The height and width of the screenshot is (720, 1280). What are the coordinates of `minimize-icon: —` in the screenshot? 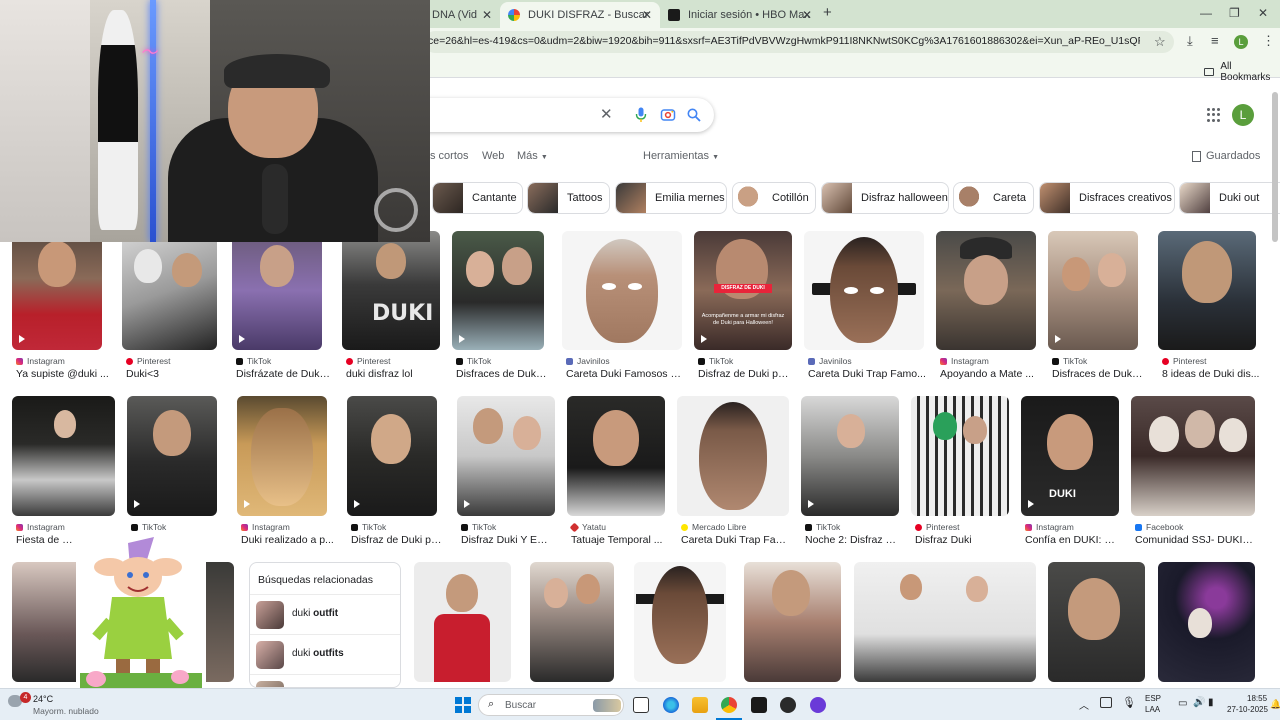 It's located at (1206, 13).